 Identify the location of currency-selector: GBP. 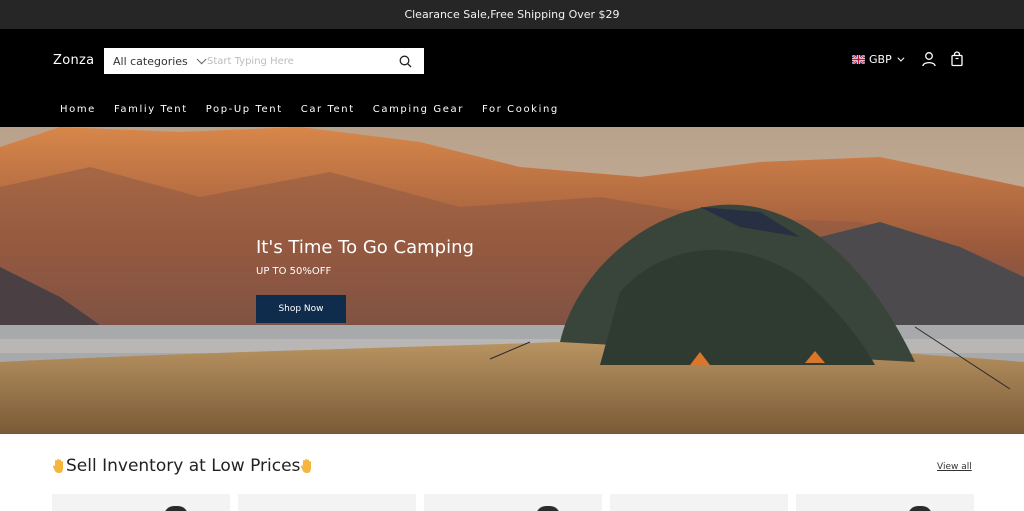
(878, 59).